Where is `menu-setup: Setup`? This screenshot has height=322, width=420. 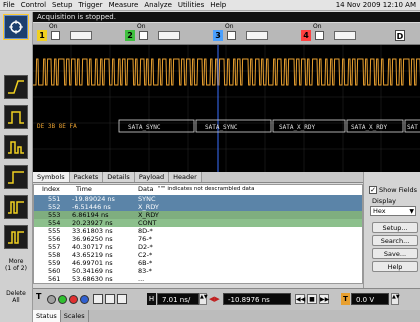
menu-setup: Setup is located at coordinates (62, 5).